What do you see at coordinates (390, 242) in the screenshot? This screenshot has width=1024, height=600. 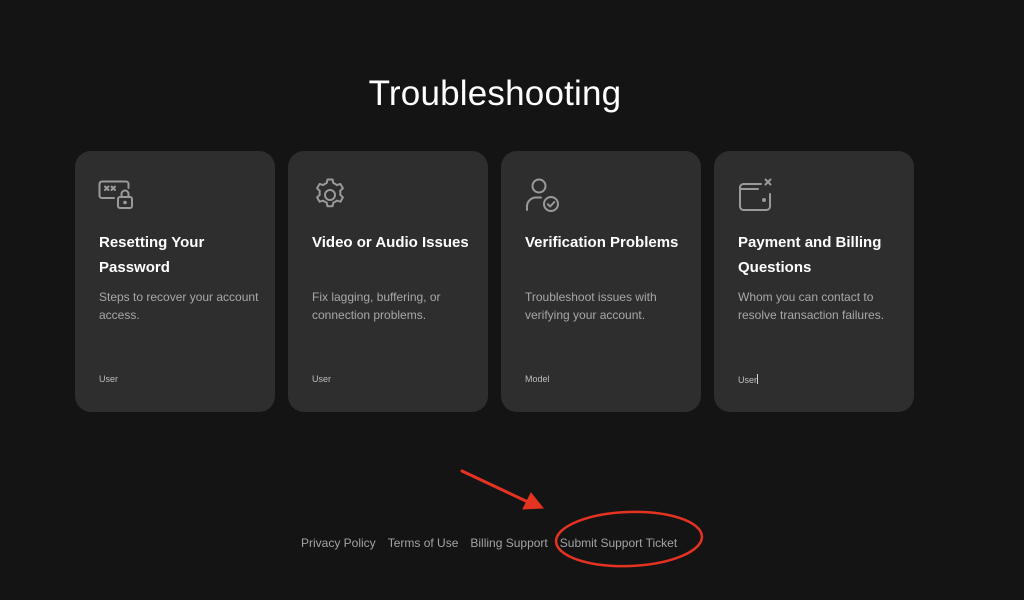 I see `card-title: Video or Audio Issues` at bounding box center [390, 242].